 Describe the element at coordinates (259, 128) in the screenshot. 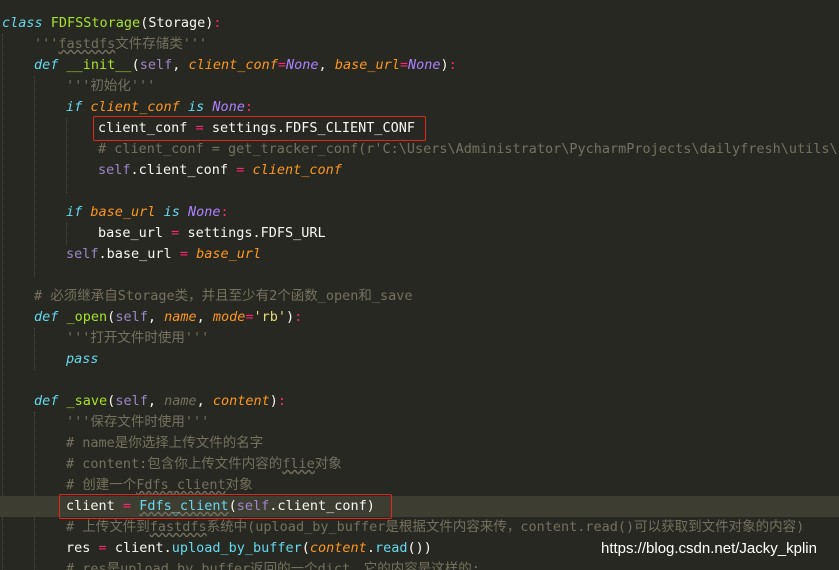

I see `highlight-box-client-conf` at that location.